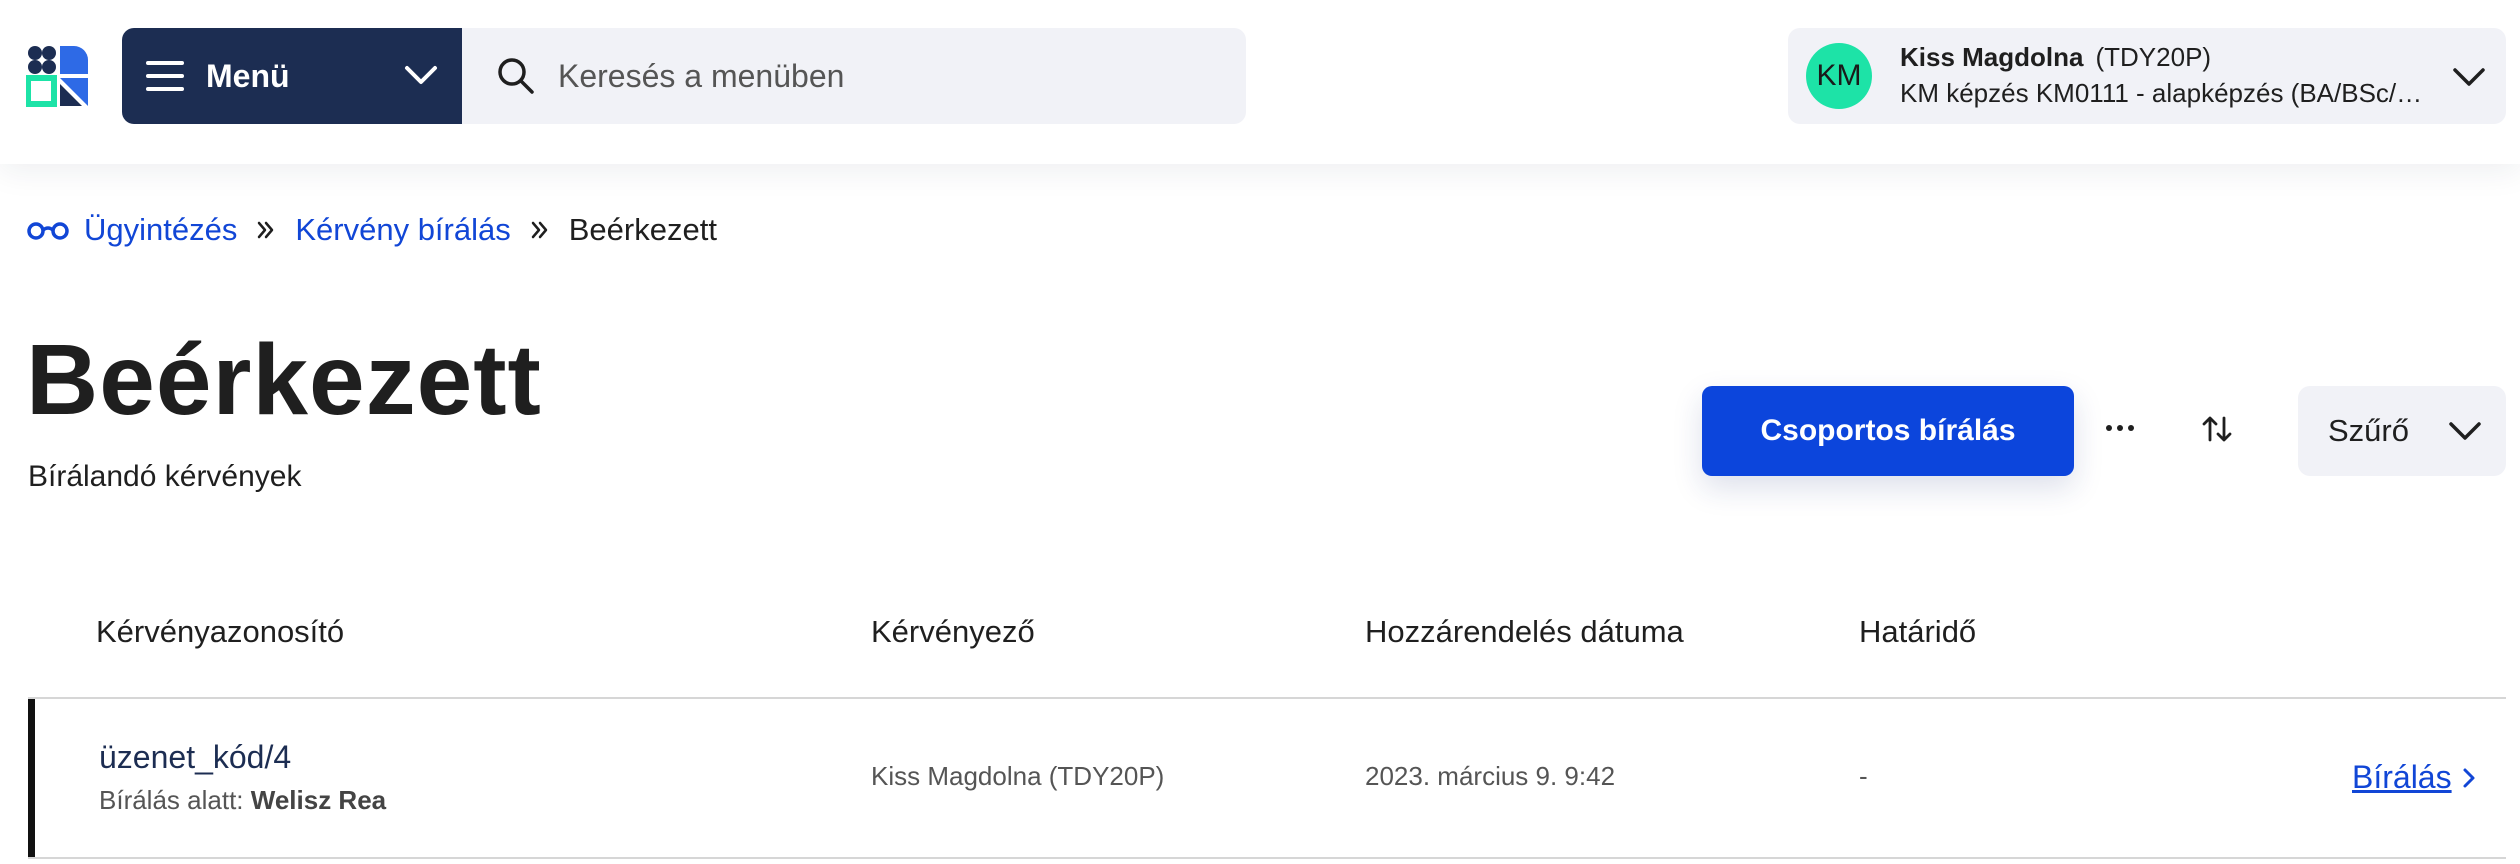 The width and height of the screenshot is (2520, 864). I want to click on review-status: Bírálás alatt: Welisz Rea, so click(242, 800).